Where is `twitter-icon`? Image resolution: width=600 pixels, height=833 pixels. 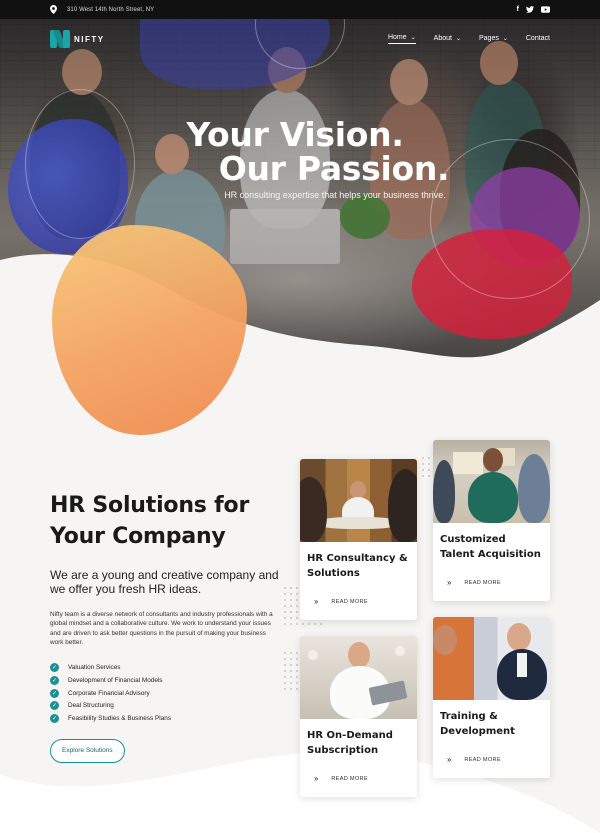 twitter-icon is located at coordinates (530, 9).